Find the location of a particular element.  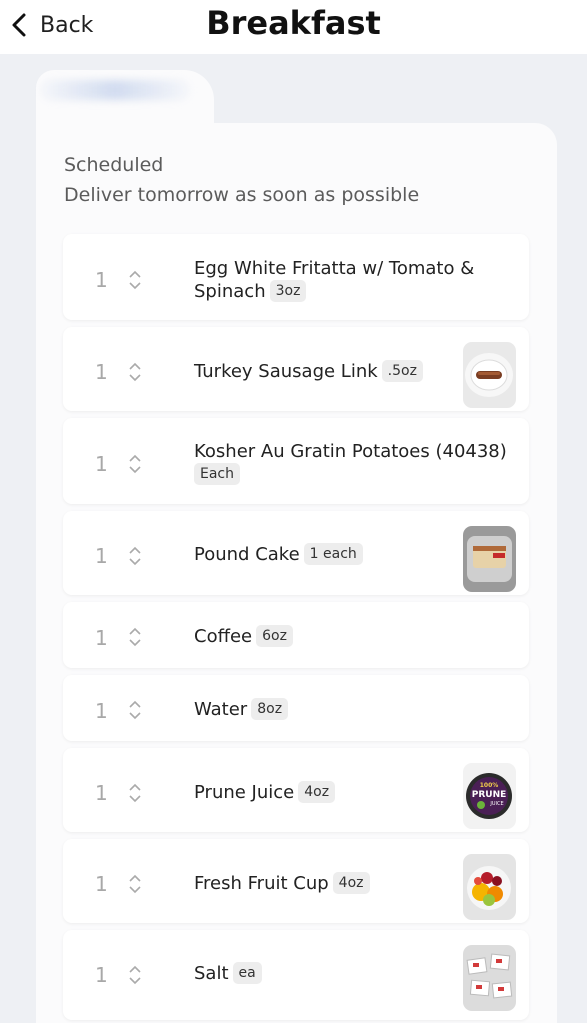

page-title: Breakfast is located at coordinates (293, 23).